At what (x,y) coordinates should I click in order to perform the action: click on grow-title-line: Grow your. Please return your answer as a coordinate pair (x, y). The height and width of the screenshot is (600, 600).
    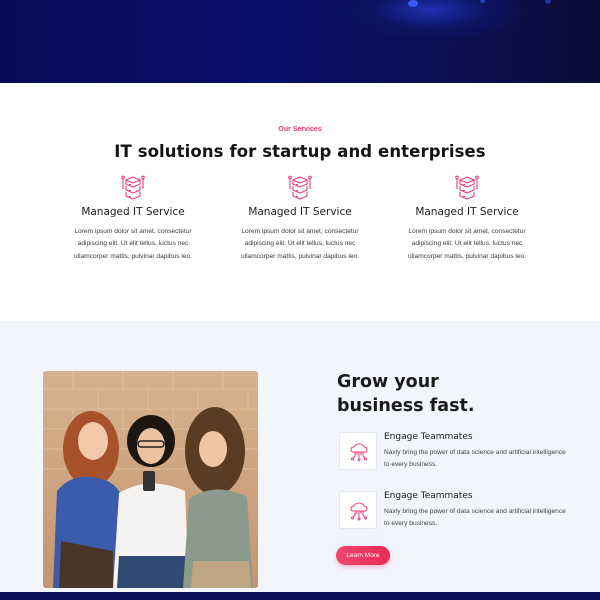
    Looking at the image, I should click on (388, 382).